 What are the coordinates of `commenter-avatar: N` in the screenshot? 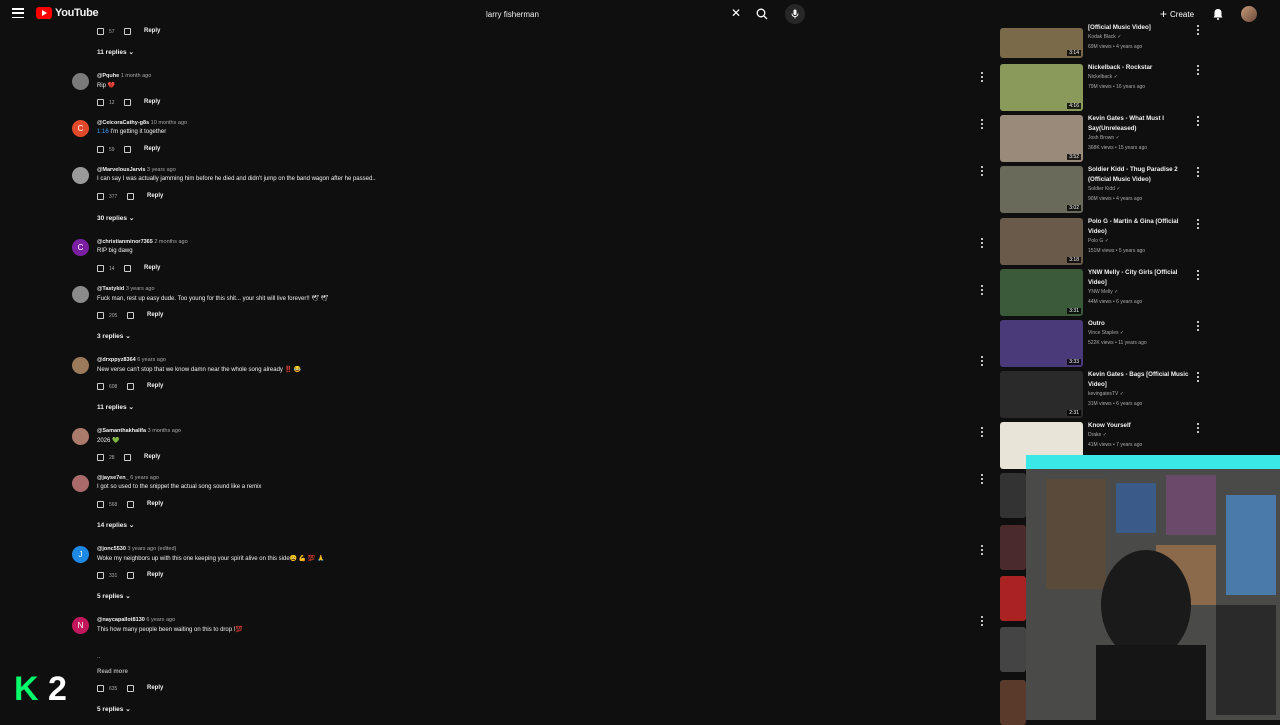 It's located at (80, 625).